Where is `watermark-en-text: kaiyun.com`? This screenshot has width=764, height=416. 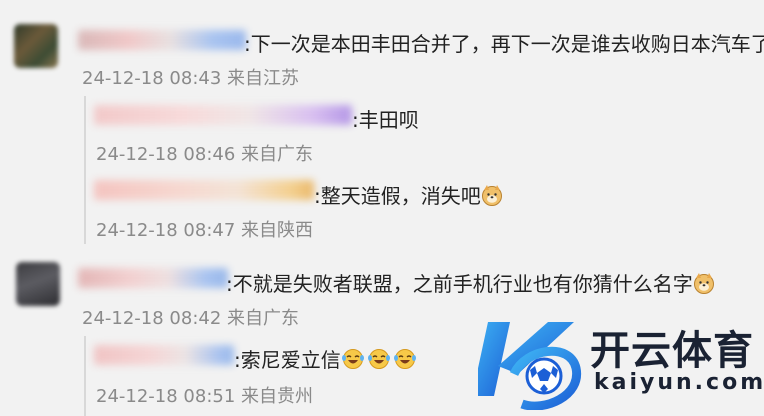 watermark-en-text: kaiyun.com is located at coordinates (679, 382).